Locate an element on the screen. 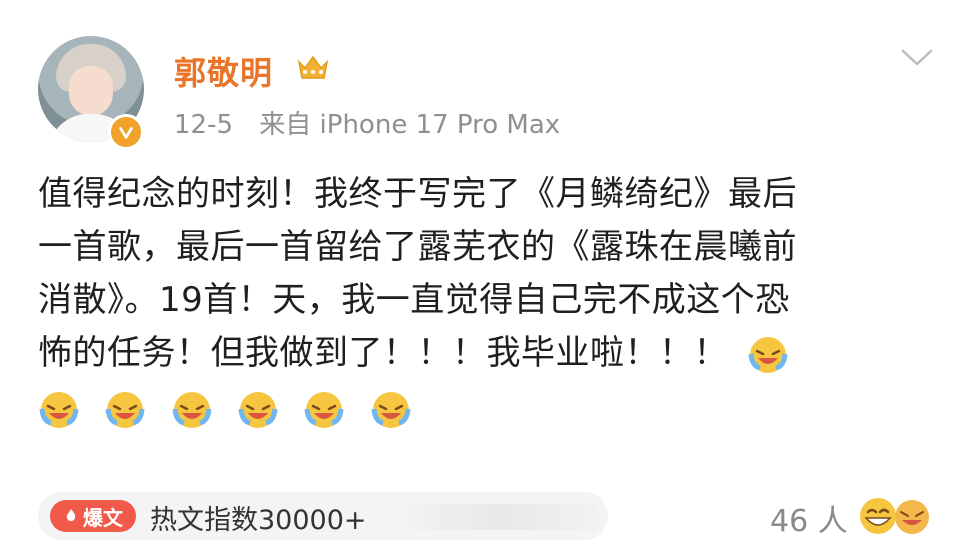 This screenshot has width=968, height=540. verified-icon is located at coordinates (126, 132).